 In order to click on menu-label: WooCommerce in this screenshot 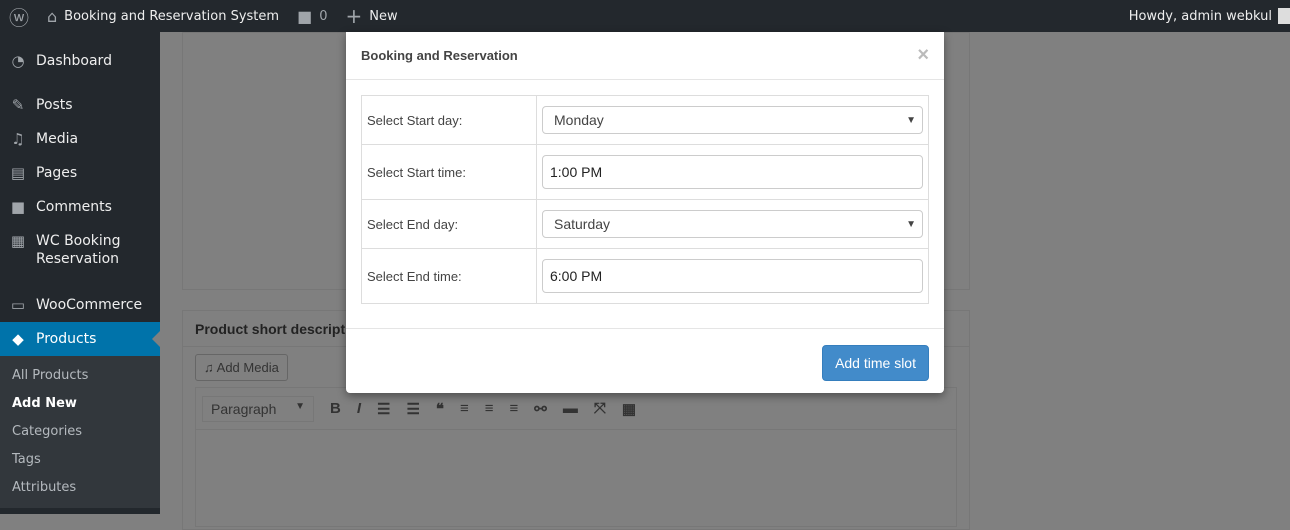, I will do `click(89, 305)`.